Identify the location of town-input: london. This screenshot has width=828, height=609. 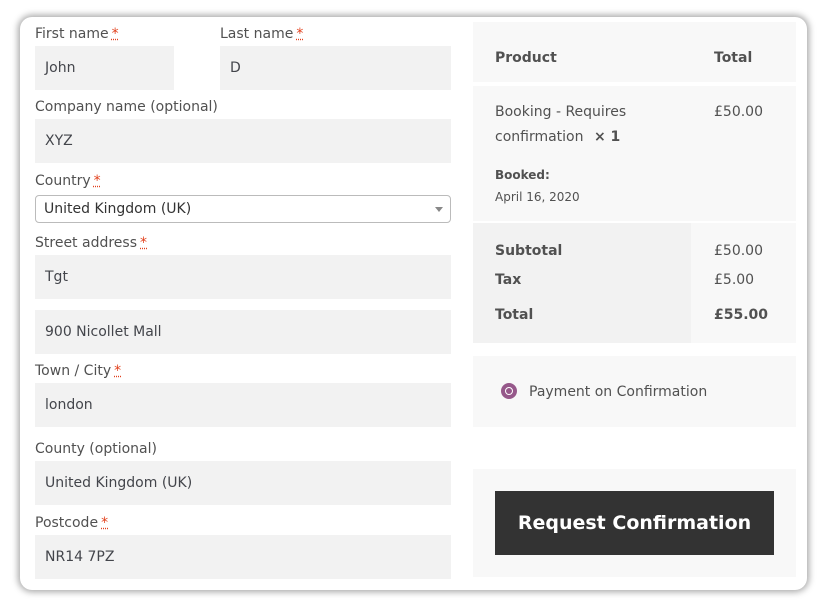
(243, 405).